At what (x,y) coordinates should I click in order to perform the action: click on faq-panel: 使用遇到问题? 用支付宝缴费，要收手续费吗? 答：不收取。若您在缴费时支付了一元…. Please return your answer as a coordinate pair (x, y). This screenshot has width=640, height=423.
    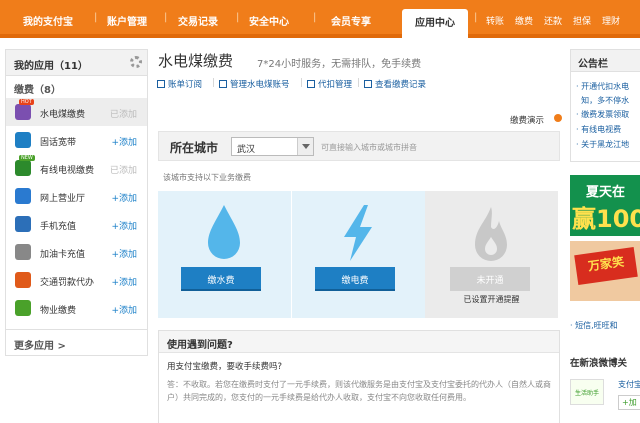
    Looking at the image, I should click on (359, 376).